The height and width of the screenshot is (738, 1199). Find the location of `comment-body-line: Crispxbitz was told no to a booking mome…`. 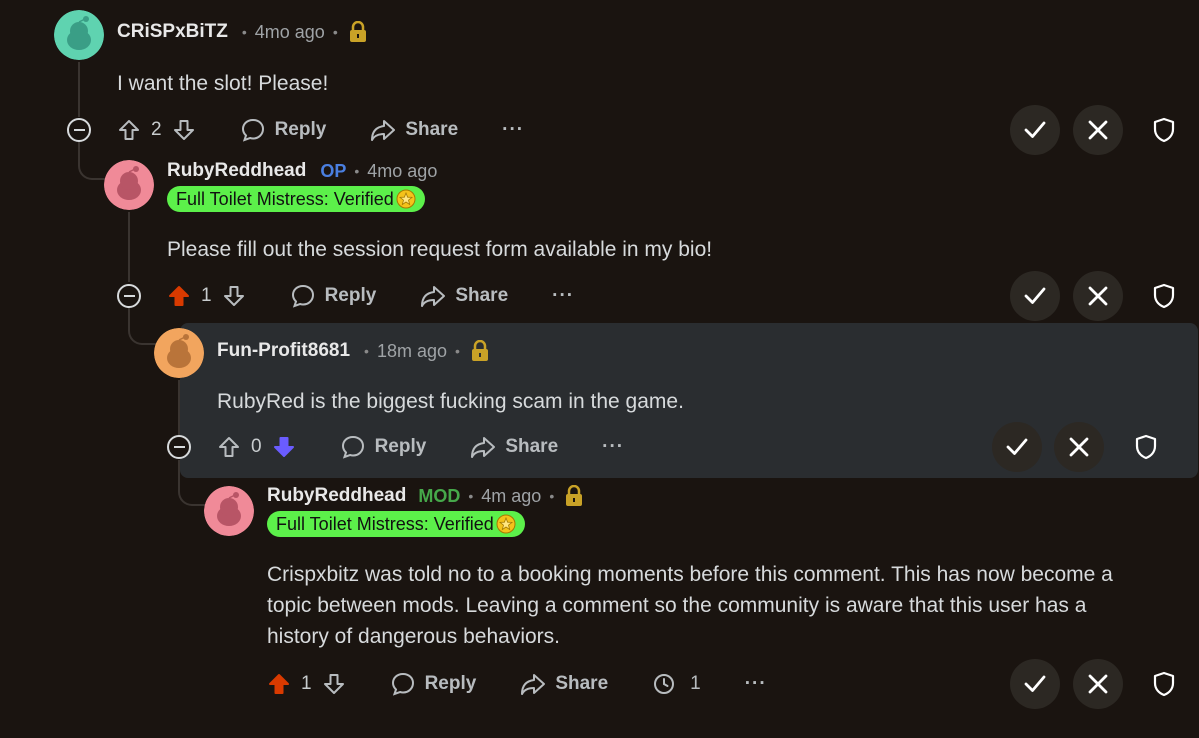

comment-body-line: Crispxbitz was told no to a booking mome… is located at coordinates (690, 574).